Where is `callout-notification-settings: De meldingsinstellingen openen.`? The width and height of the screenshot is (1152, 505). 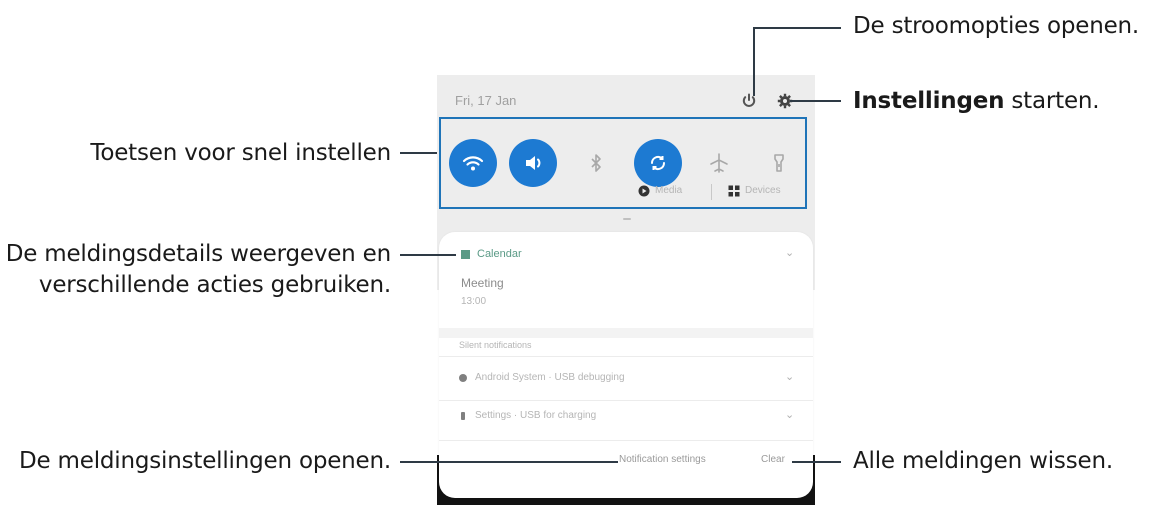 callout-notification-settings: De meldingsinstellingen openen. is located at coordinates (205, 461).